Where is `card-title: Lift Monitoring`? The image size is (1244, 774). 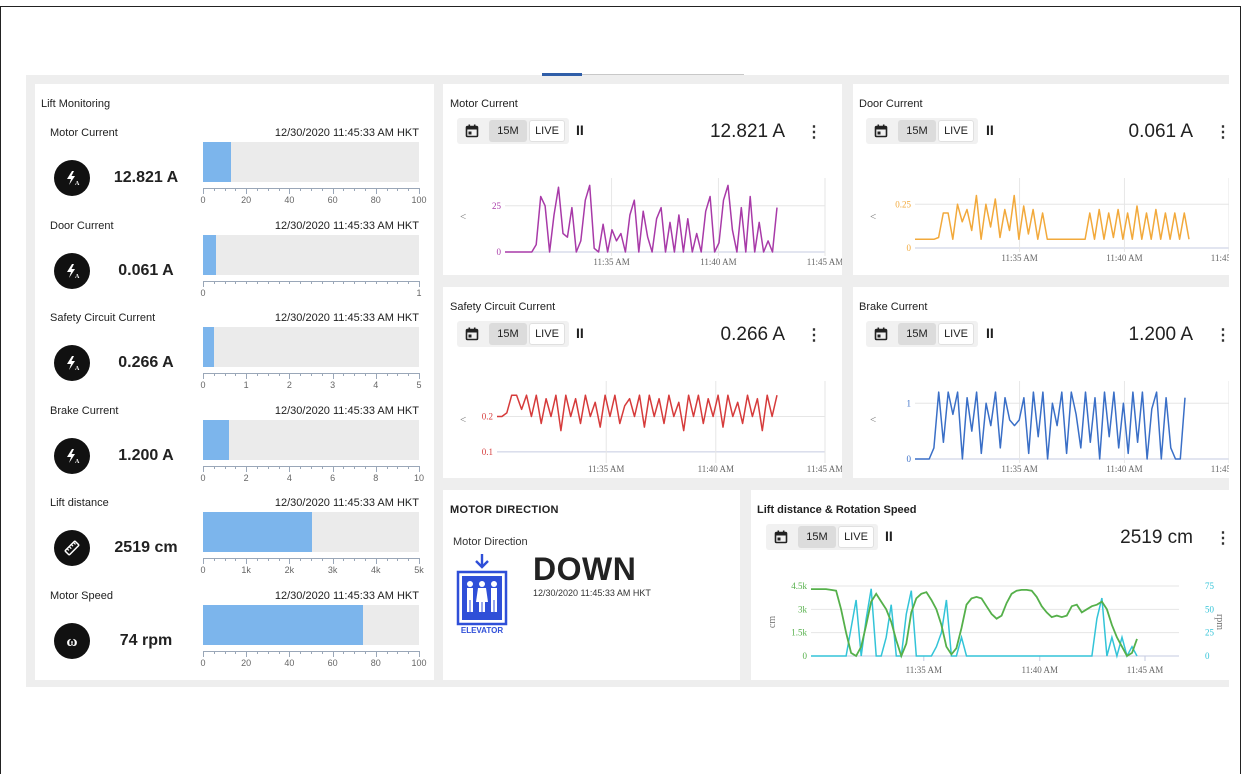
card-title: Lift Monitoring is located at coordinates (76, 104).